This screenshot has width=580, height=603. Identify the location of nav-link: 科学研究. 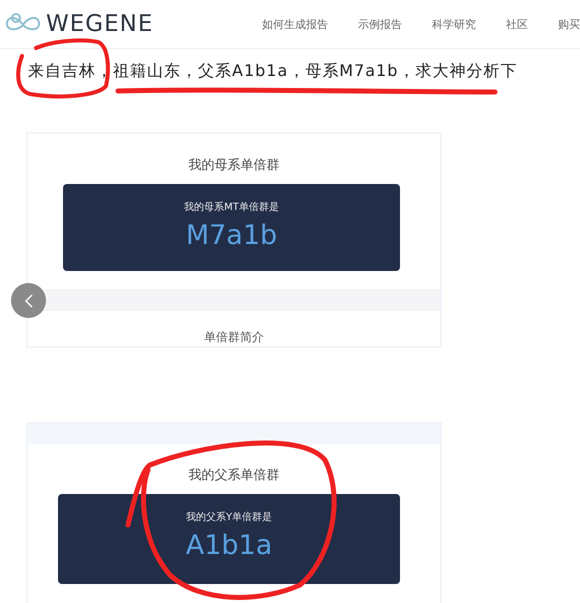
(454, 24).